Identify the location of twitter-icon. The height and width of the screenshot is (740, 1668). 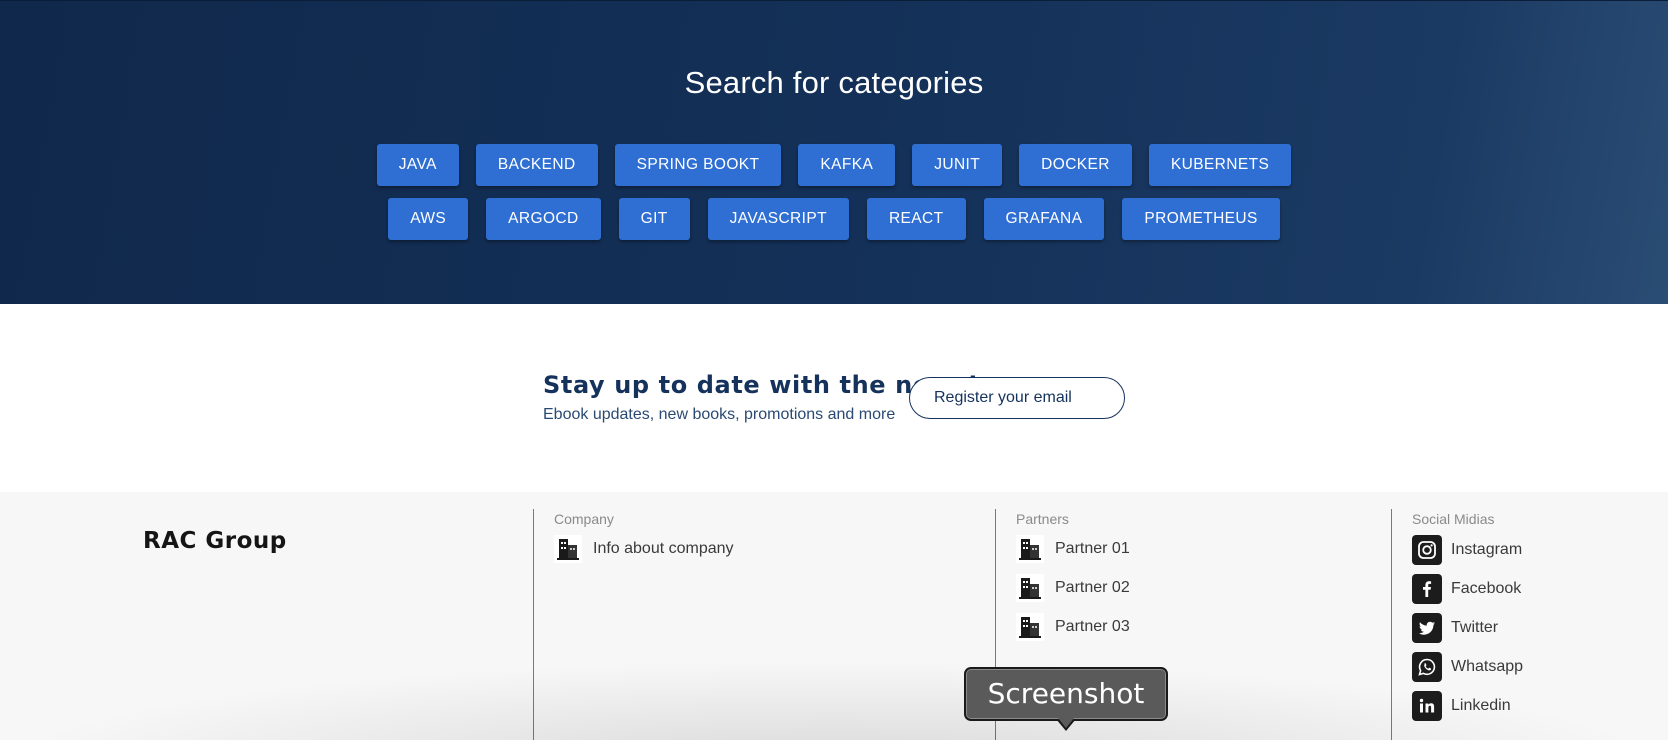
(1427, 628).